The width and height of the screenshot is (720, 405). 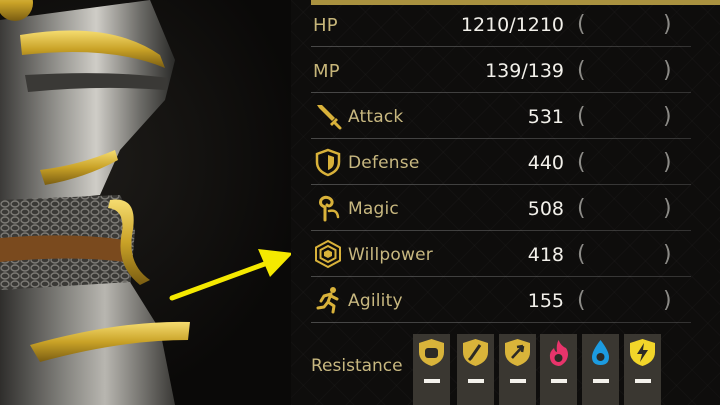 What do you see at coordinates (545, 117) in the screenshot?
I see `stat-value: 531` at bounding box center [545, 117].